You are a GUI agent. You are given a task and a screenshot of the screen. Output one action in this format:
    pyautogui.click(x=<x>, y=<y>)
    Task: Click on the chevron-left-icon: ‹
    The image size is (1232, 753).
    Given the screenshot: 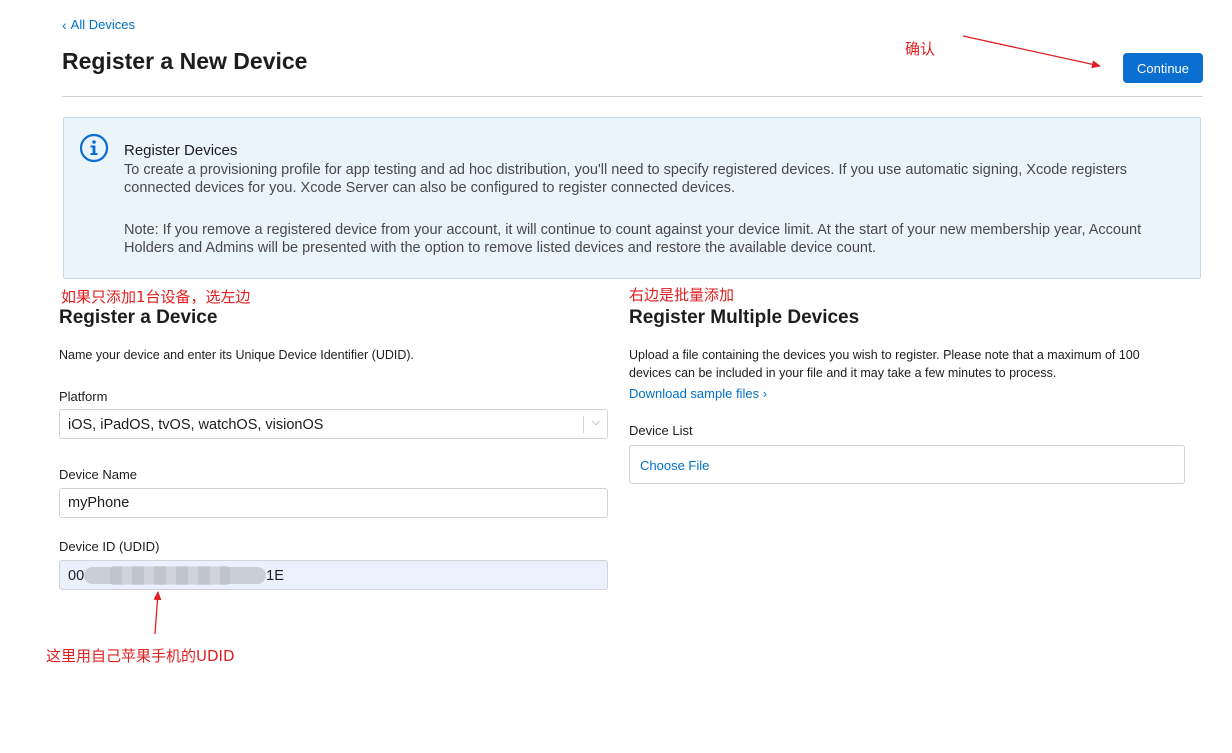 What is the action you would take?
    pyautogui.click(x=64, y=24)
    